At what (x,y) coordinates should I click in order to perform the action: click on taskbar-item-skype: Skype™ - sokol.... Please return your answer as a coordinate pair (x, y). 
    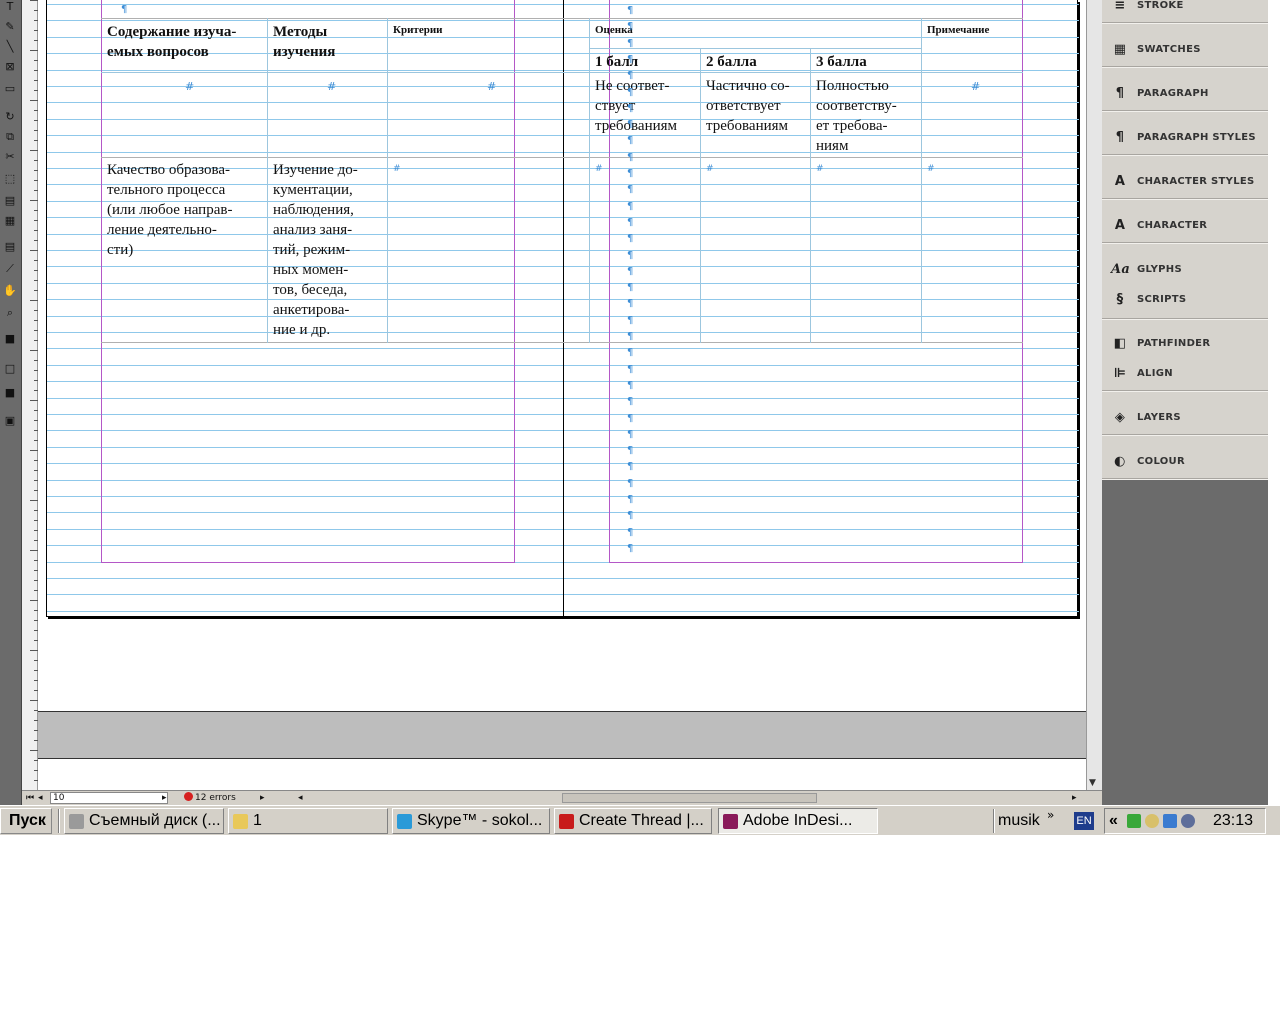
    Looking at the image, I should click on (471, 821).